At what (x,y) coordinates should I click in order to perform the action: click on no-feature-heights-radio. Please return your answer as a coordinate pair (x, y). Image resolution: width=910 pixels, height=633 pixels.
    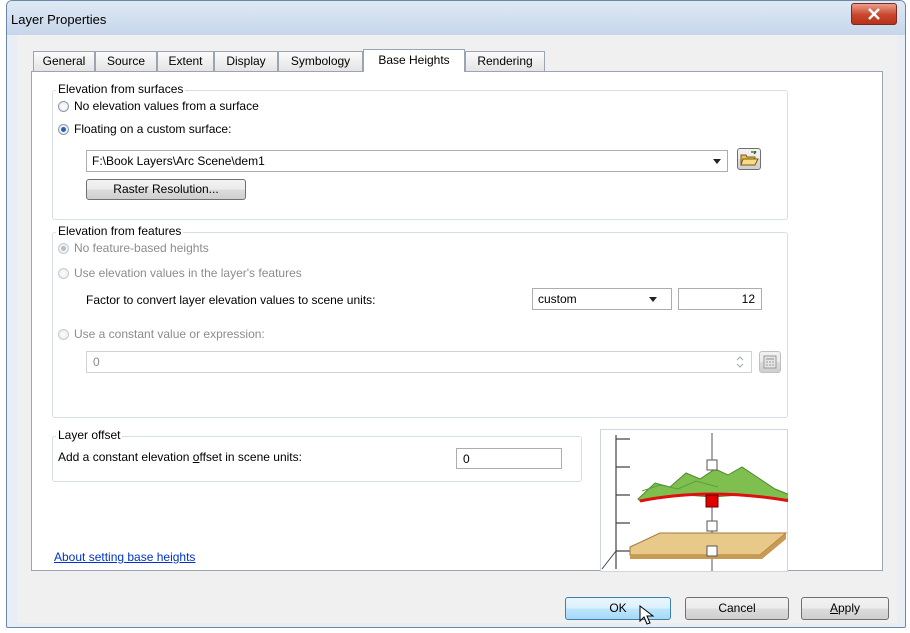
    Looking at the image, I should click on (63, 248).